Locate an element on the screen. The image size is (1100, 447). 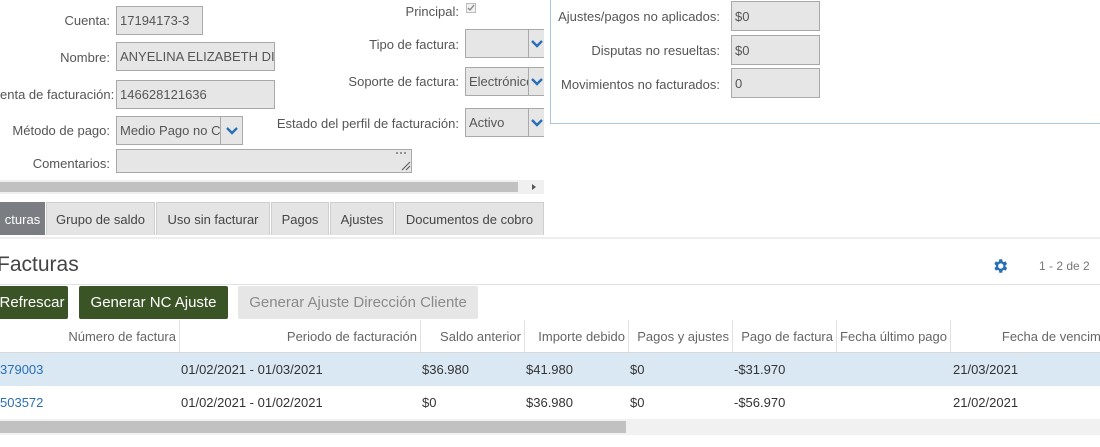
col-fecha-vencimiento: Fecha de vencimie is located at coordinates (1025, 336).